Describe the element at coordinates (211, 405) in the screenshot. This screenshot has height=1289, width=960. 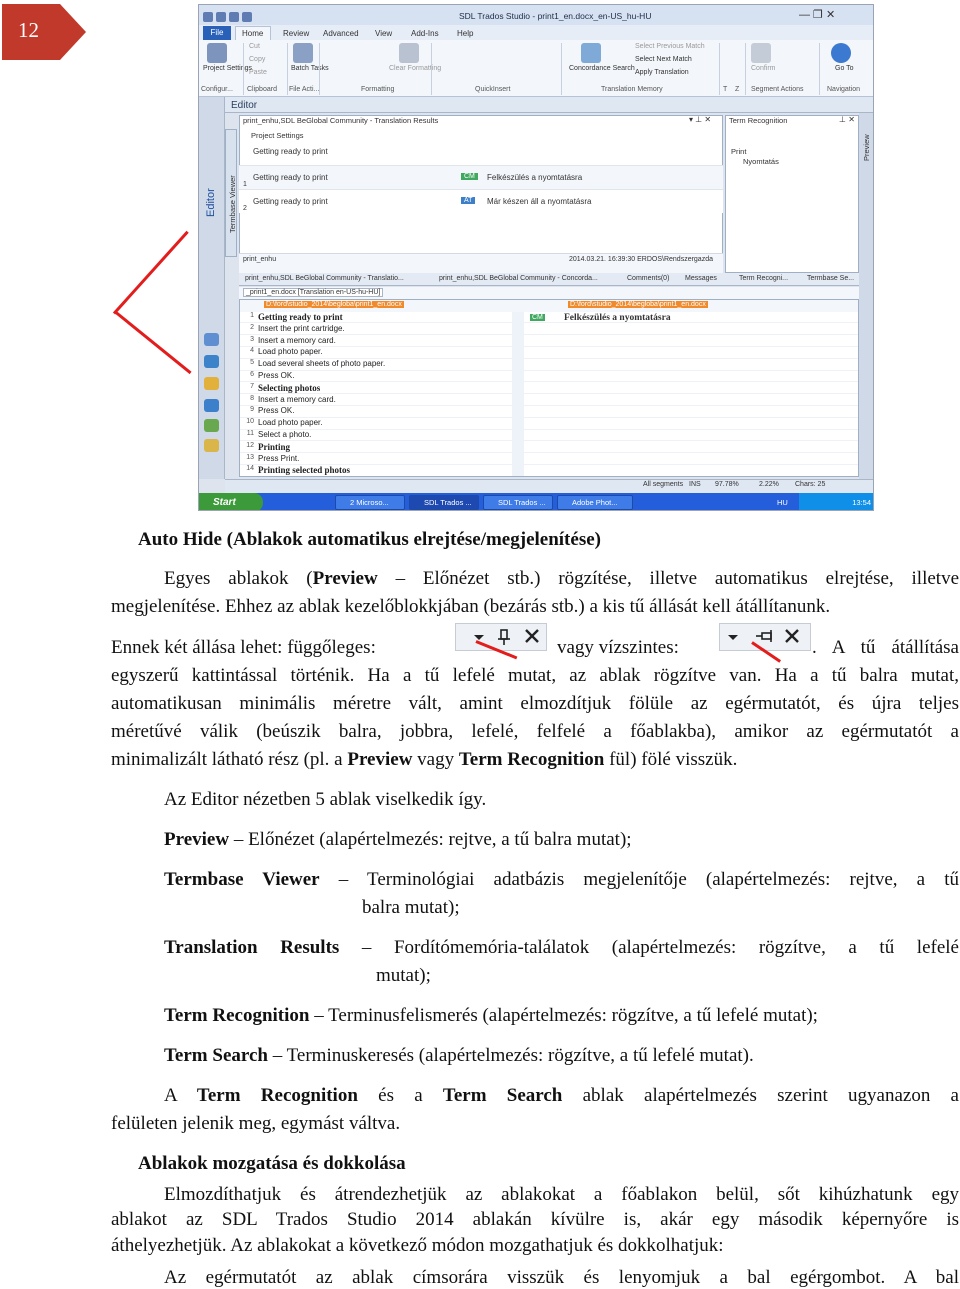
I see `nav-tm-icon` at that location.